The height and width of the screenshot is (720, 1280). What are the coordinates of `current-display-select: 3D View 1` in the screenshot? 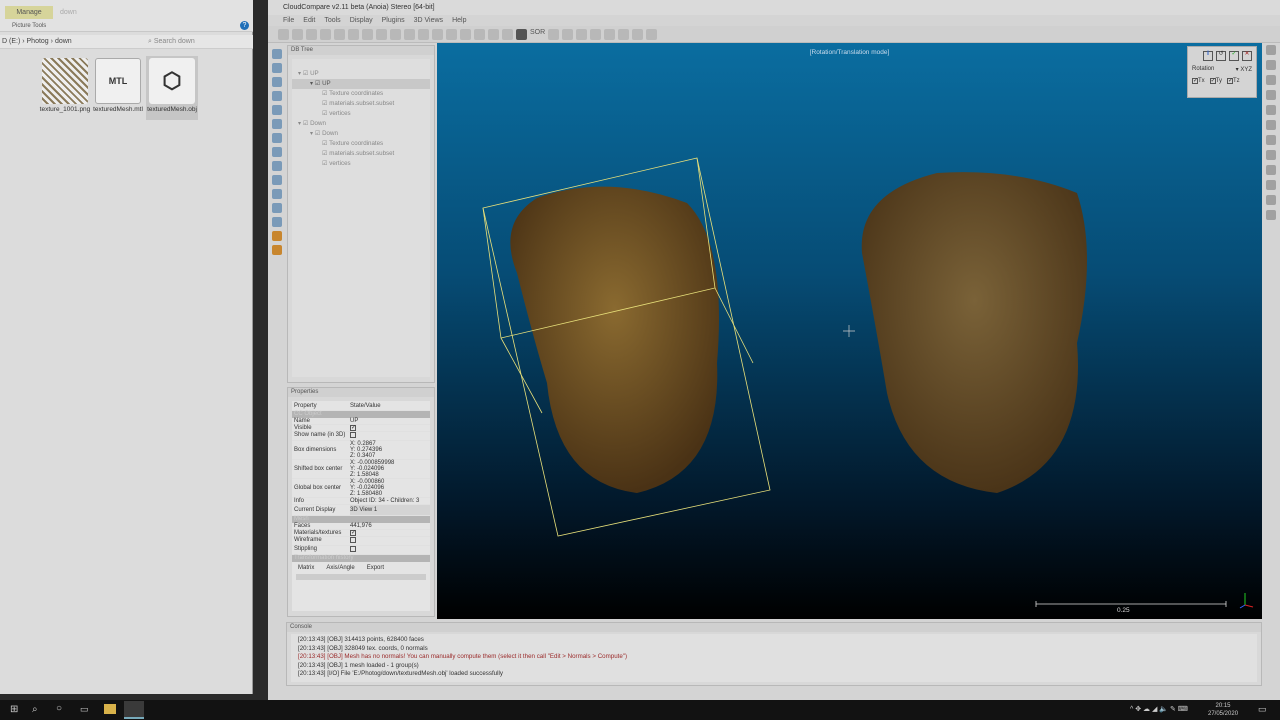 It's located at (390, 510).